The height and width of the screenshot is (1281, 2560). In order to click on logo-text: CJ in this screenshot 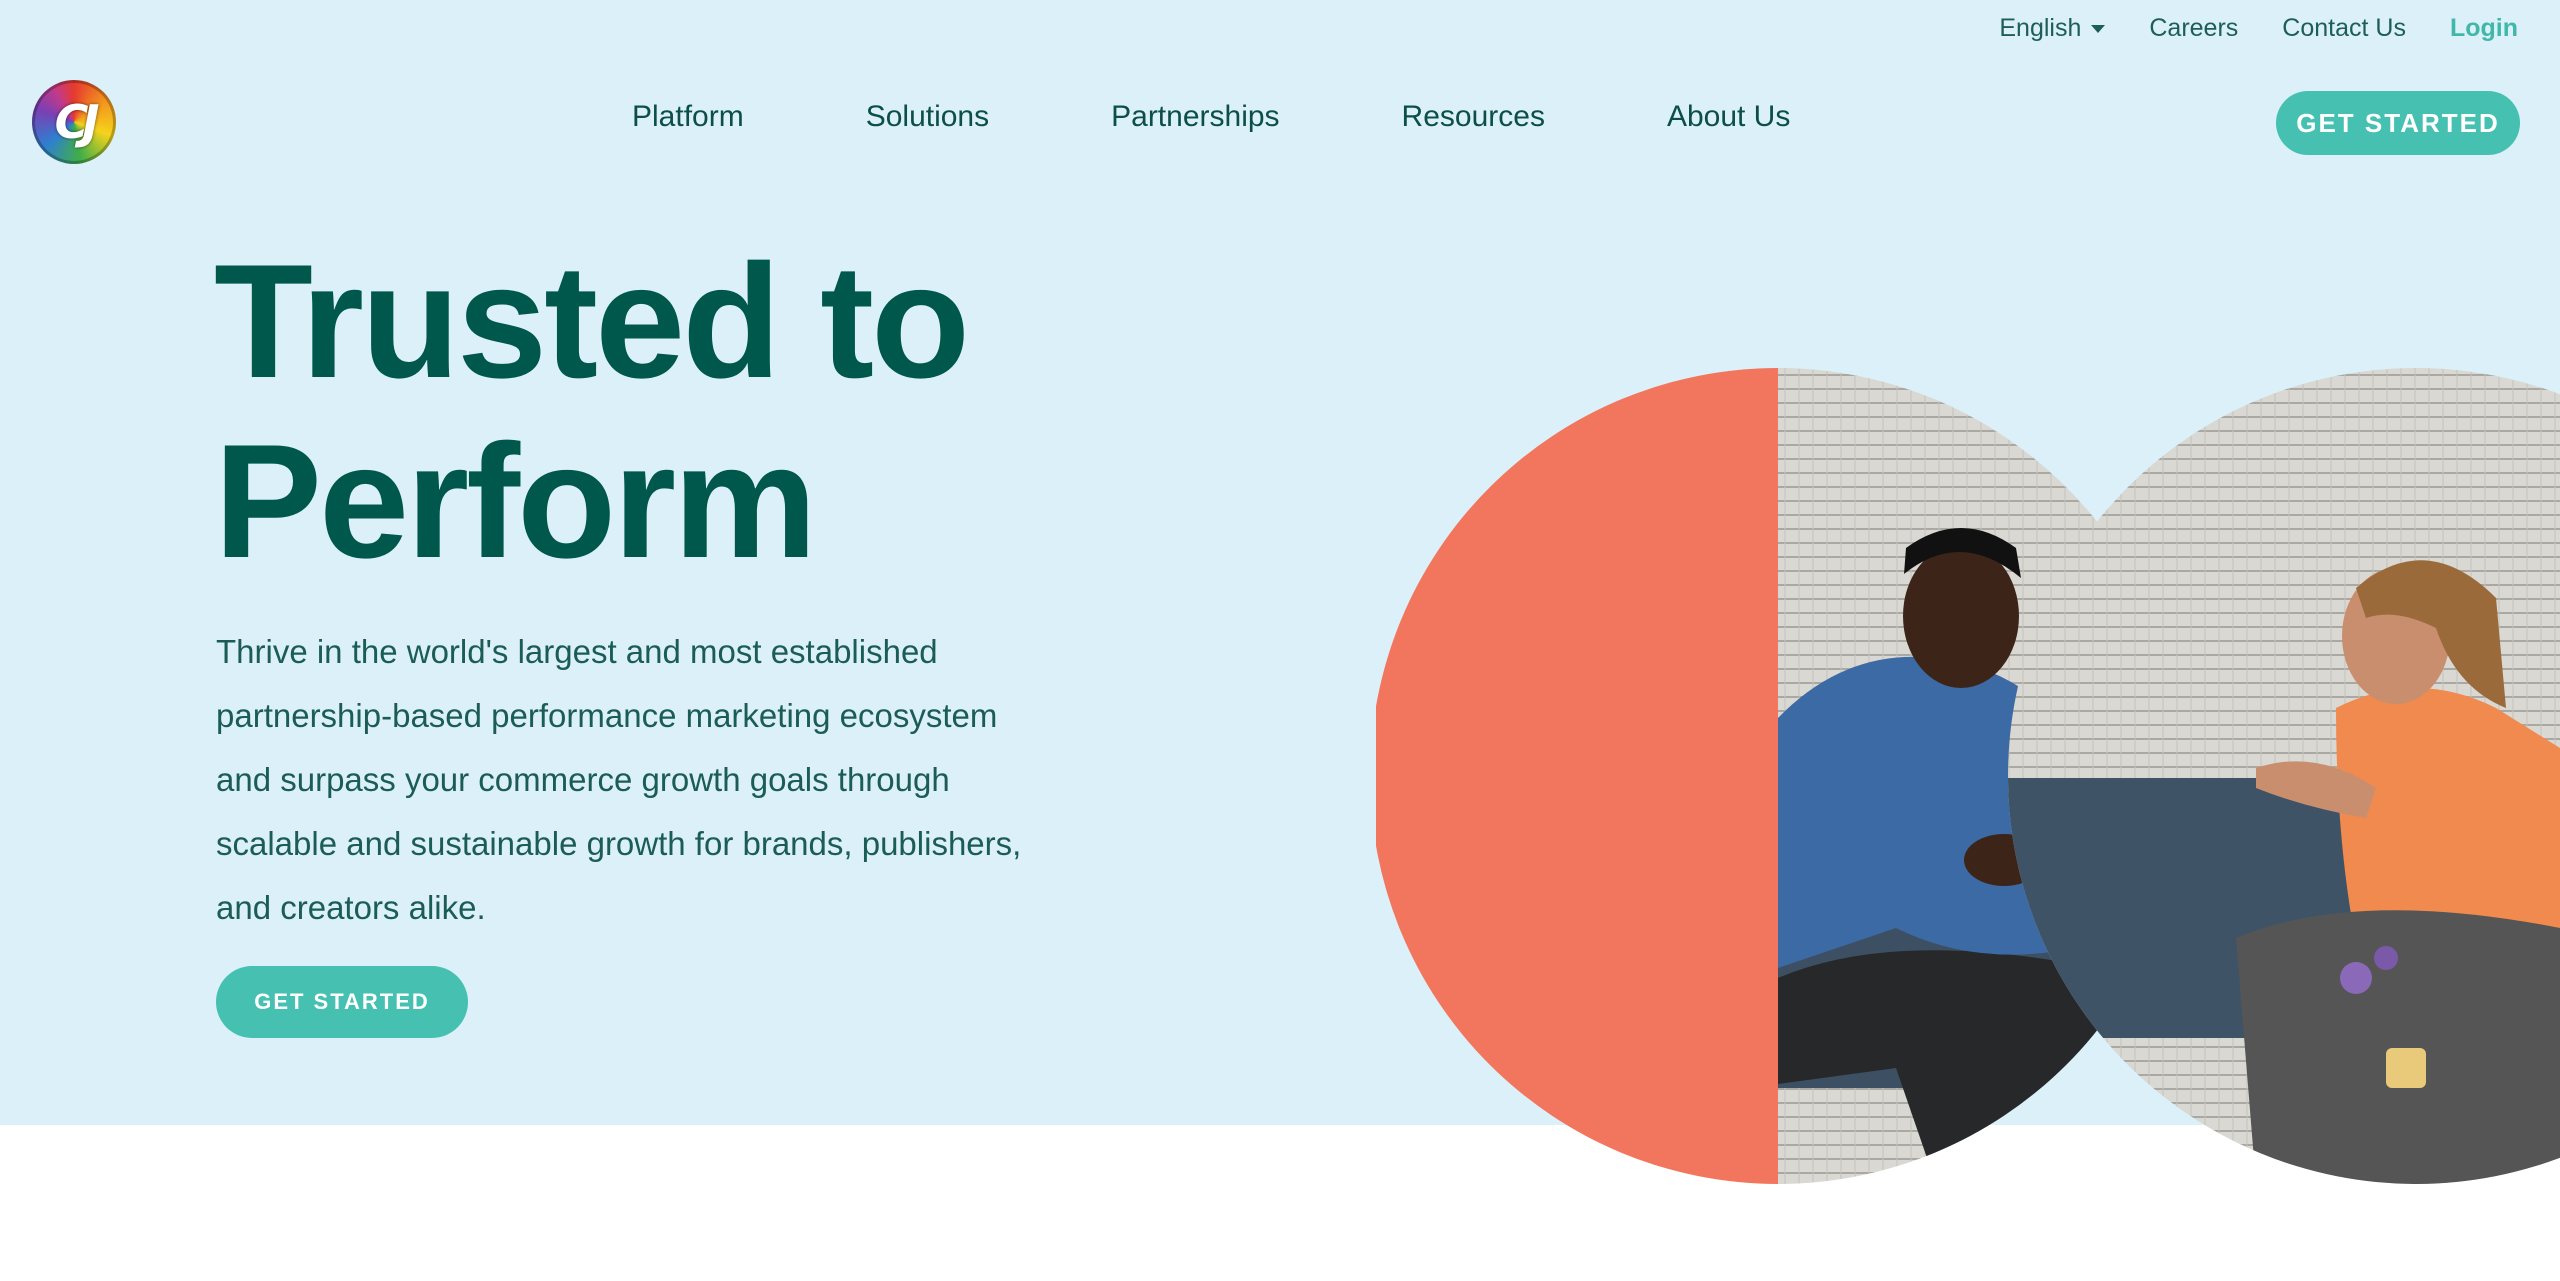, I will do `click(77, 122)`.